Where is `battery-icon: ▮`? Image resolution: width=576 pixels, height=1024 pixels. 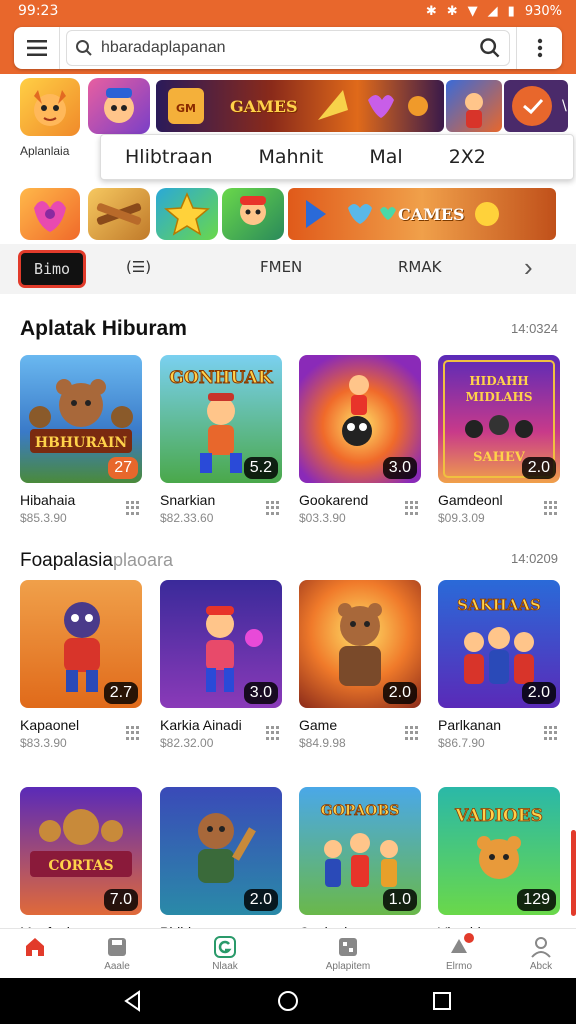
battery-icon: ▮ is located at coordinates (511, 11).